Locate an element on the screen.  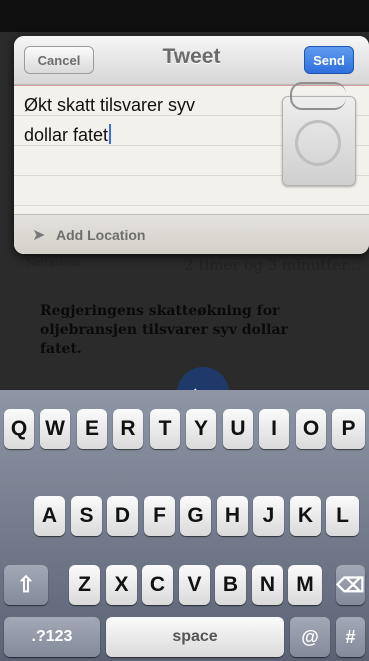
tweet-text-field: Økt skatt tilsvarer syv dollar fatet is located at coordinates (144, 120).